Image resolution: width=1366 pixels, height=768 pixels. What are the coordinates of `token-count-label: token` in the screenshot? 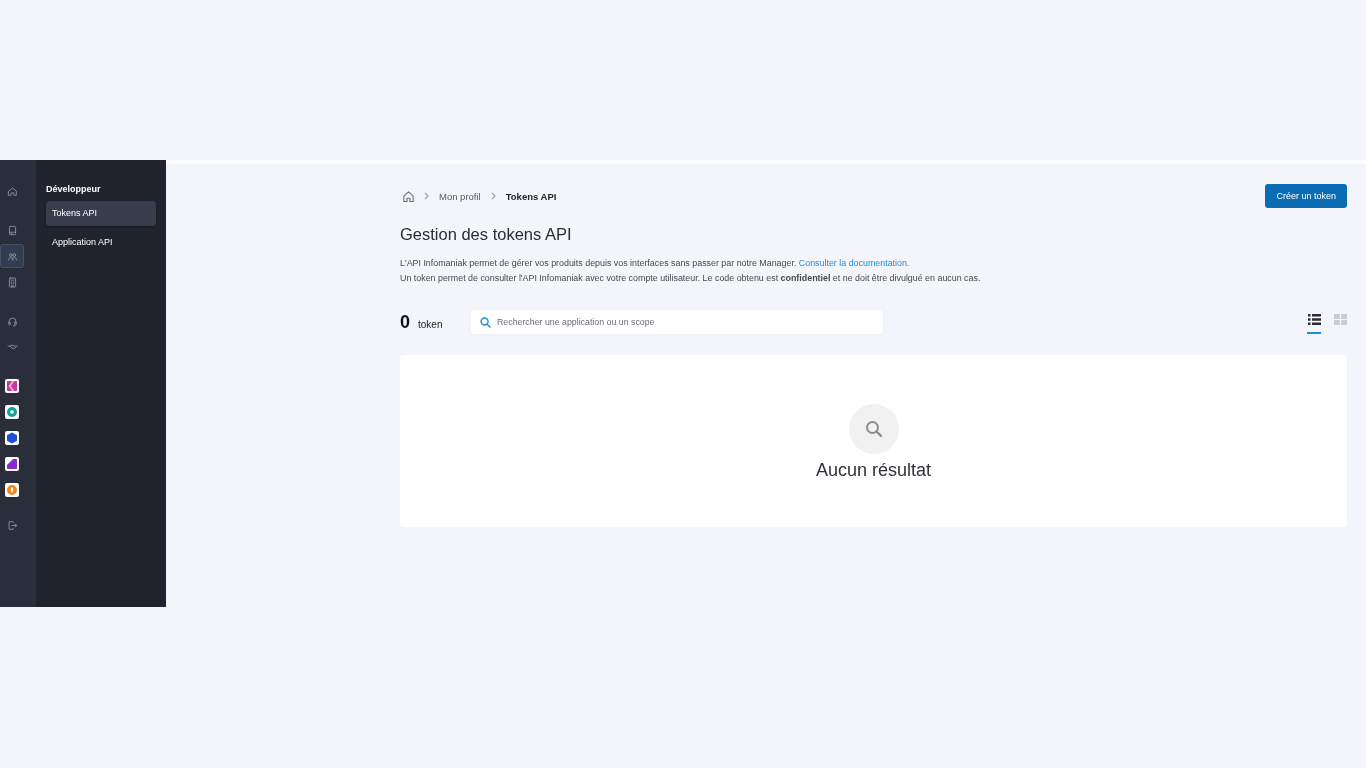 It's located at (430, 324).